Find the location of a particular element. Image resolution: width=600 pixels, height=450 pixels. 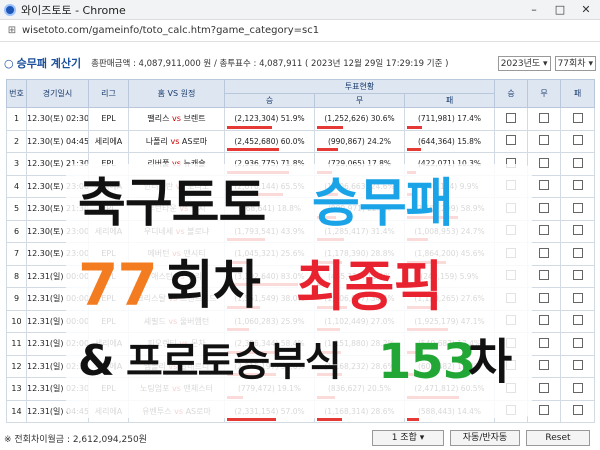

overlay-title-part2: 승무패 is located at coordinates (383, 204).